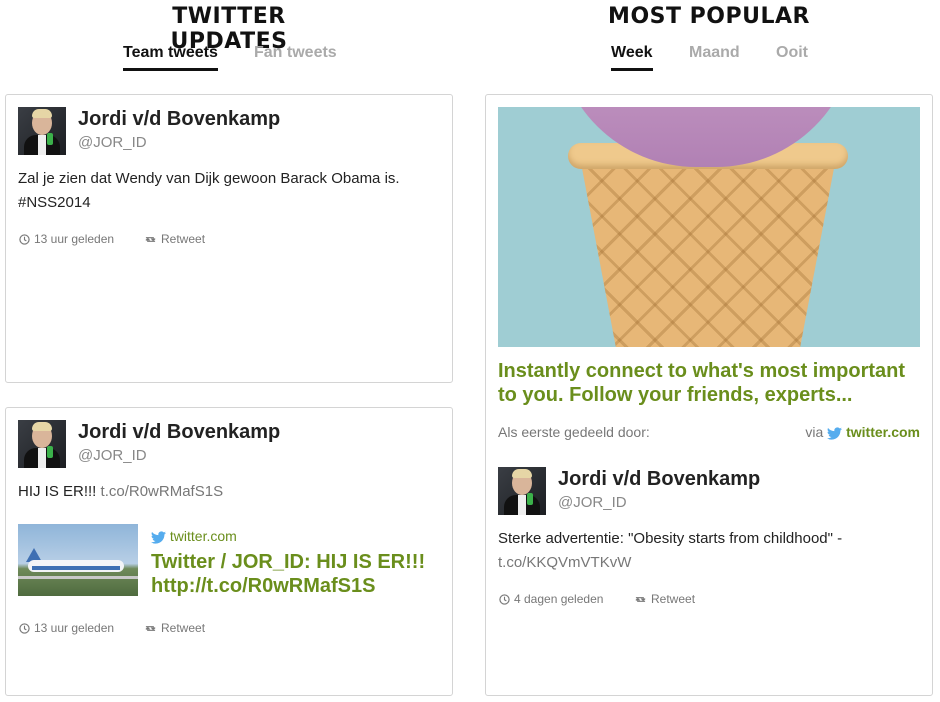 This screenshot has width=940, height=702. What do you see at coordinates (233, 492) in the screenshot?
I see `tweet-text: HIJ IS ER!!! t.co/R0wRMafS1S` at bounding box center [233, 492].